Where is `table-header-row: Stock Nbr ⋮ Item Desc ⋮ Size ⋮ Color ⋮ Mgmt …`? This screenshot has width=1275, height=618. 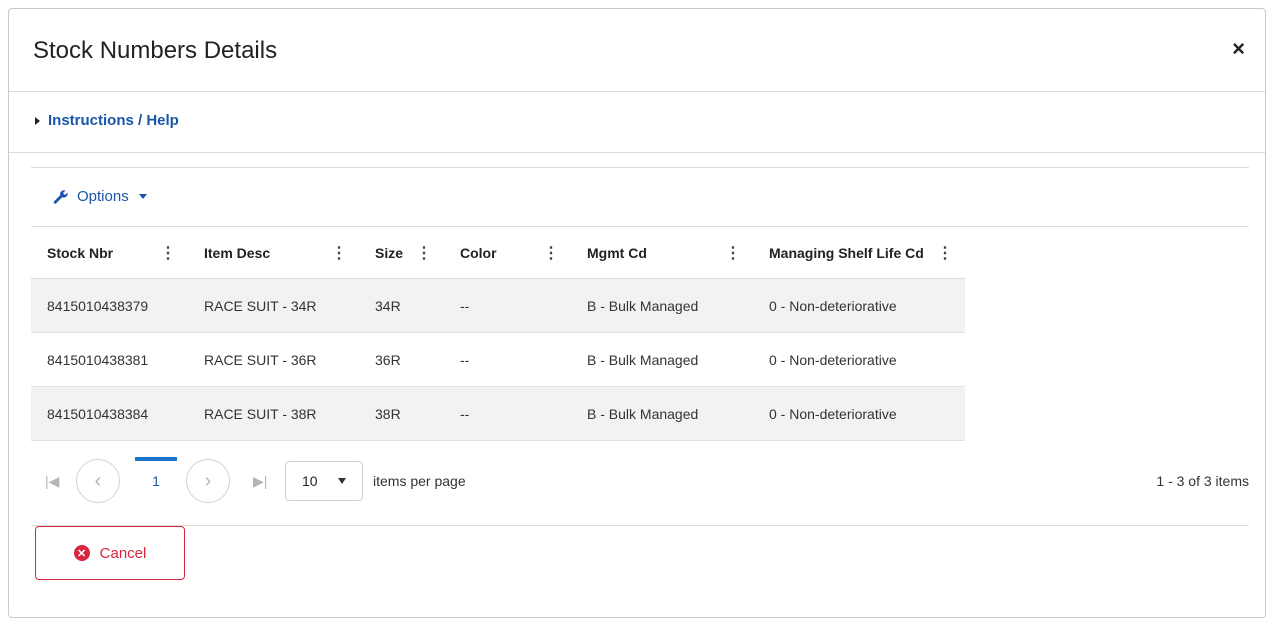 table-header-row: Stock Nbr ⋮ Item Desc ⋮ Size ⋮ Color ⋮ Mgmt … is located at coordinates (498, 253).